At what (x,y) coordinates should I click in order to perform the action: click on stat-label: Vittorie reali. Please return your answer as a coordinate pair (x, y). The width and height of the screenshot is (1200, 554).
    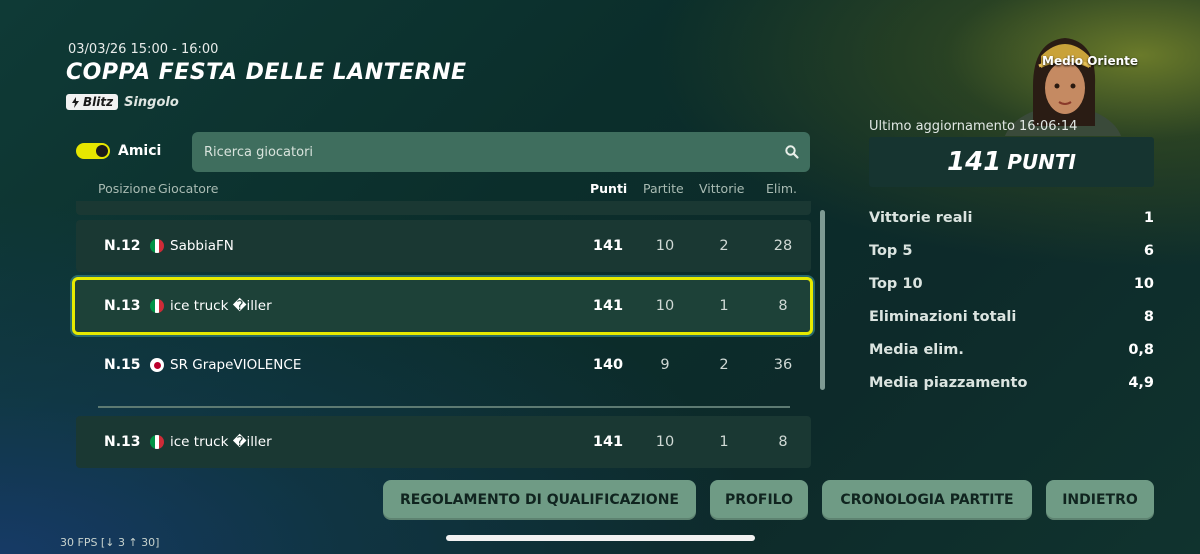
    Looking at the image, I should click on (921, 218).